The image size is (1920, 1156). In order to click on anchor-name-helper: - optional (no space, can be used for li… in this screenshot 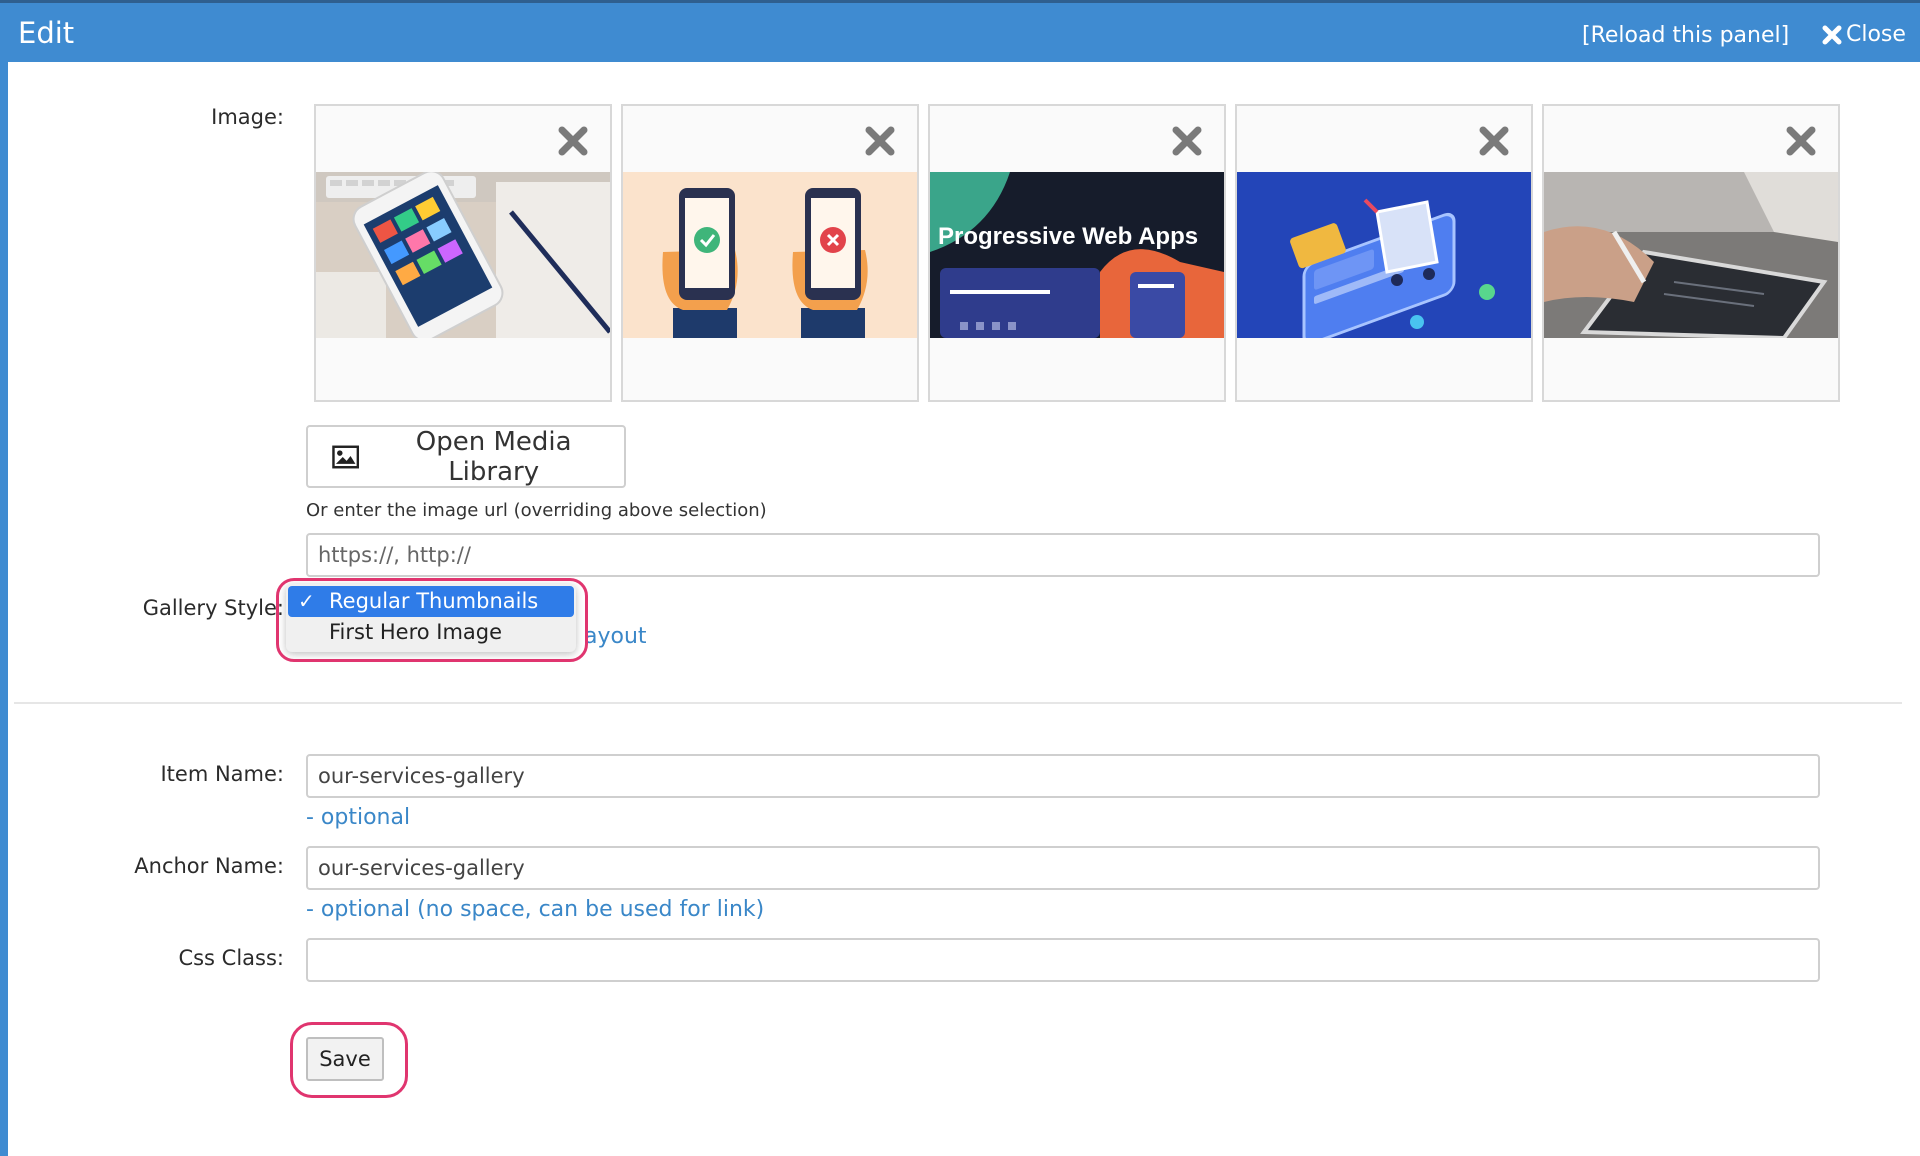, I will do `click(535, 909)`.